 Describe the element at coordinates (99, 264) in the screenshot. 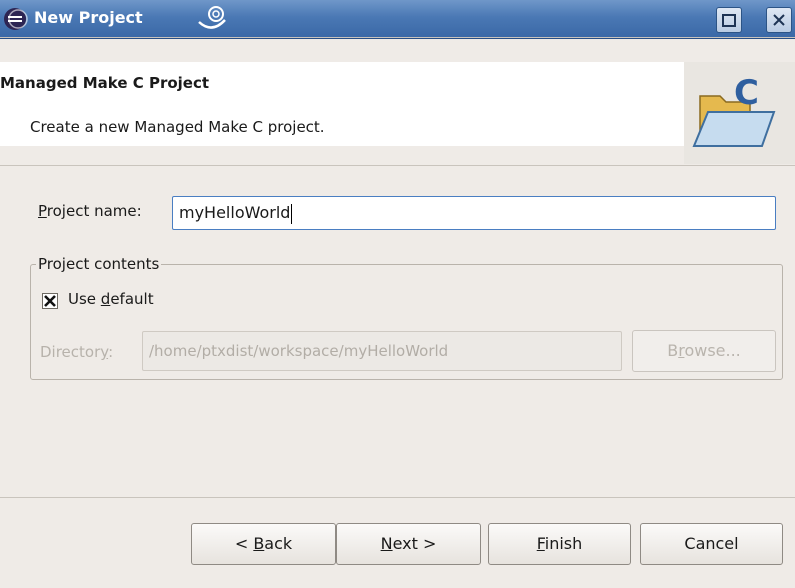

I see `project-contents-title: Project contents` at that location.